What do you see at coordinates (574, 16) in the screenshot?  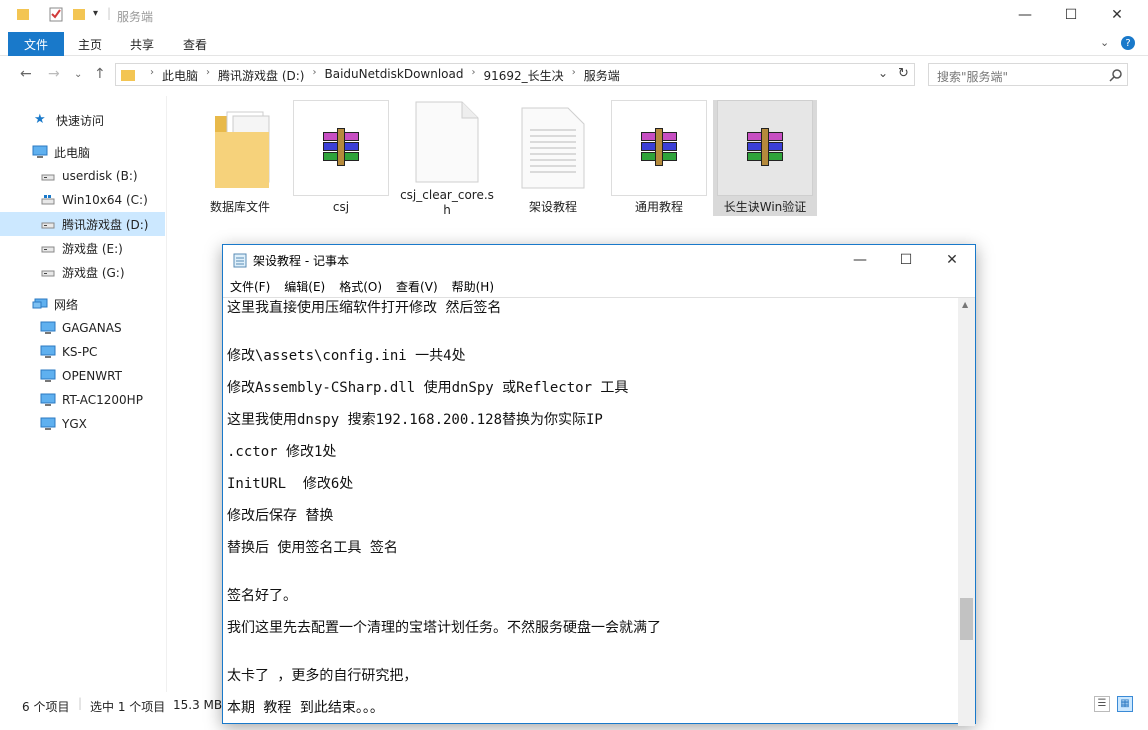 I see `explorer-titlebar: ▾ | 服务端 — ☐ ✕` at bounding box center [574, 16].